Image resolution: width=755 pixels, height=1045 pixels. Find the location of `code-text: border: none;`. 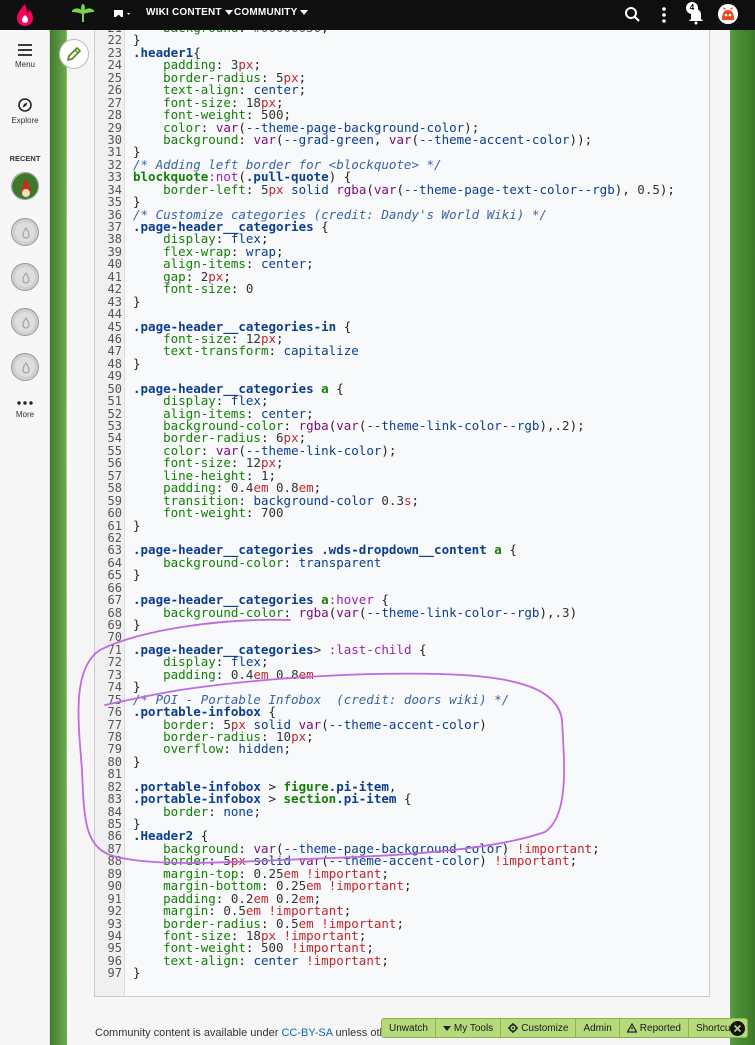

code-text: border: none; is located at coordinates (197, 811).